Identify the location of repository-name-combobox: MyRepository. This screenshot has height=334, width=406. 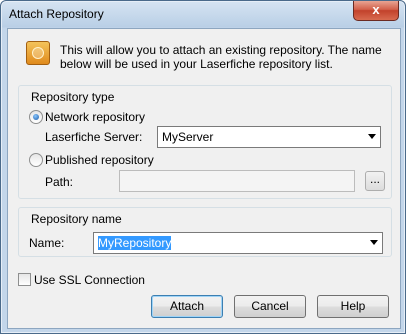
(238, 243).